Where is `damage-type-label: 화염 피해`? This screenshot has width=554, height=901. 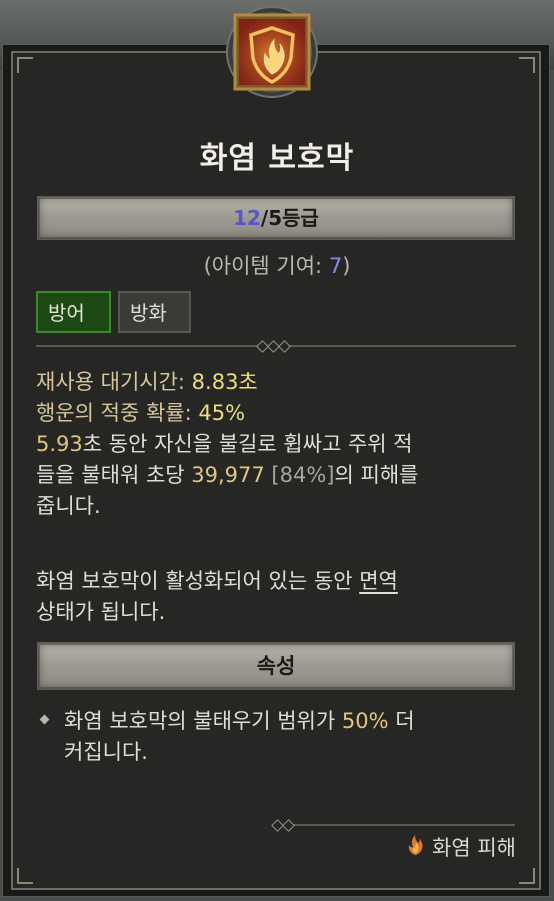
damage-type-label: 화염 피해 is located at coordinates (474, 848).